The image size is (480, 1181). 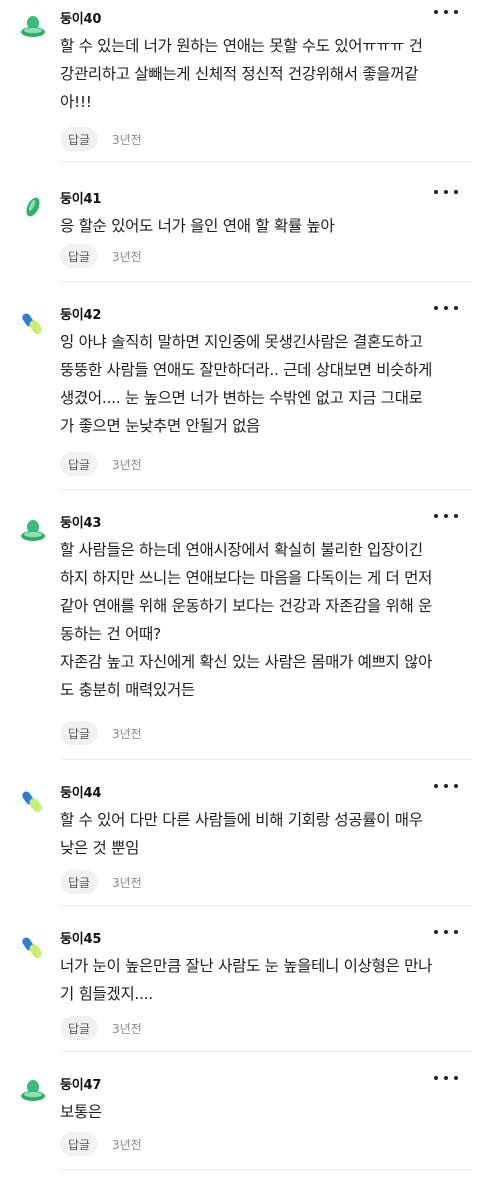 What do you see at coordinates (239, 74) in the screenshot?
I see `comment-text-line: 강관리하고 살빼는게 신체적 정신적 건강위해서 좋을꺼같` at bounding box center [239, 74].